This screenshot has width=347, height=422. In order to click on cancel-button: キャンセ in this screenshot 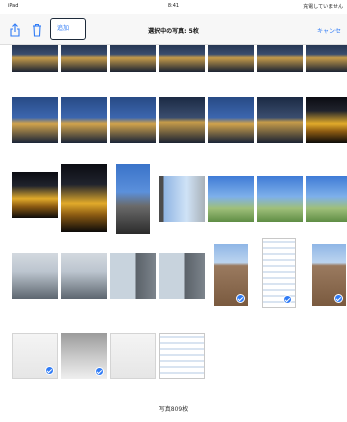, I will do `click(329, 30)`.